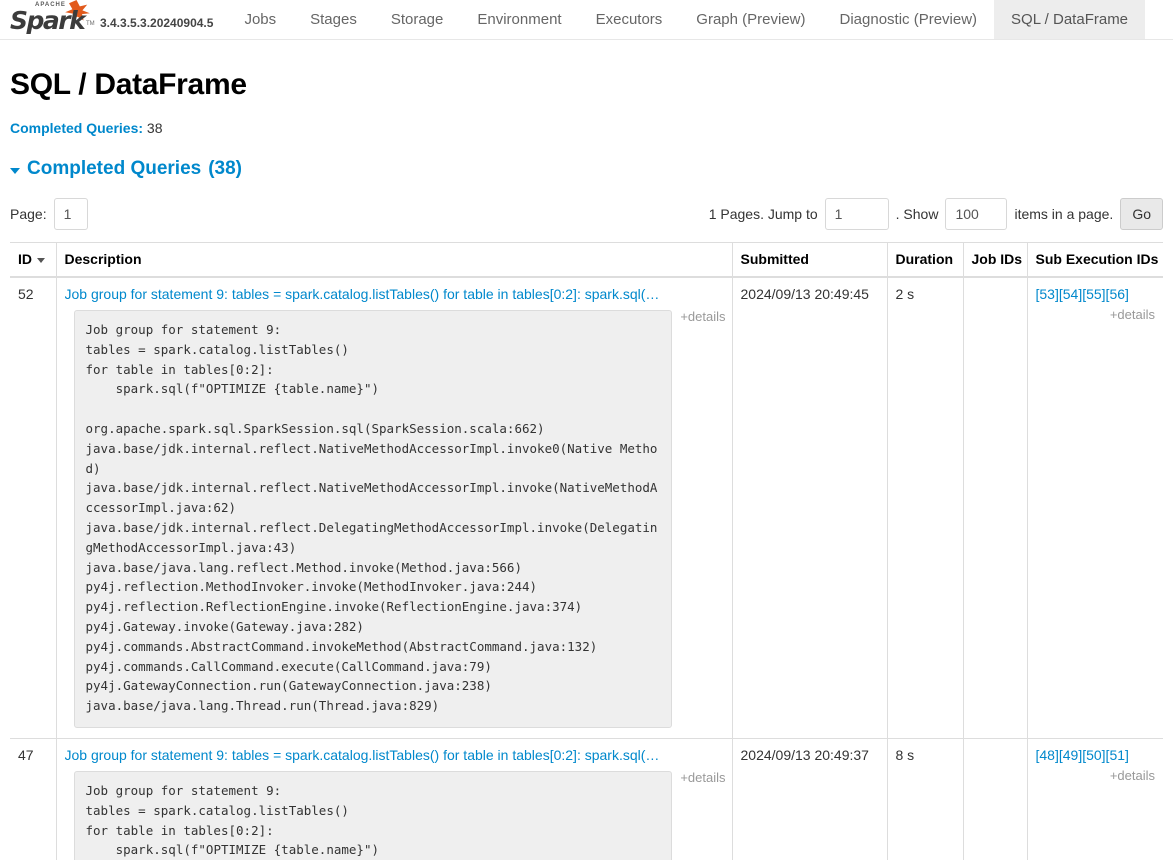  What do you see at coordinates (15, 170) in the screenshot?
I see `chevron-down-icon` at bounding box center [15, 170].